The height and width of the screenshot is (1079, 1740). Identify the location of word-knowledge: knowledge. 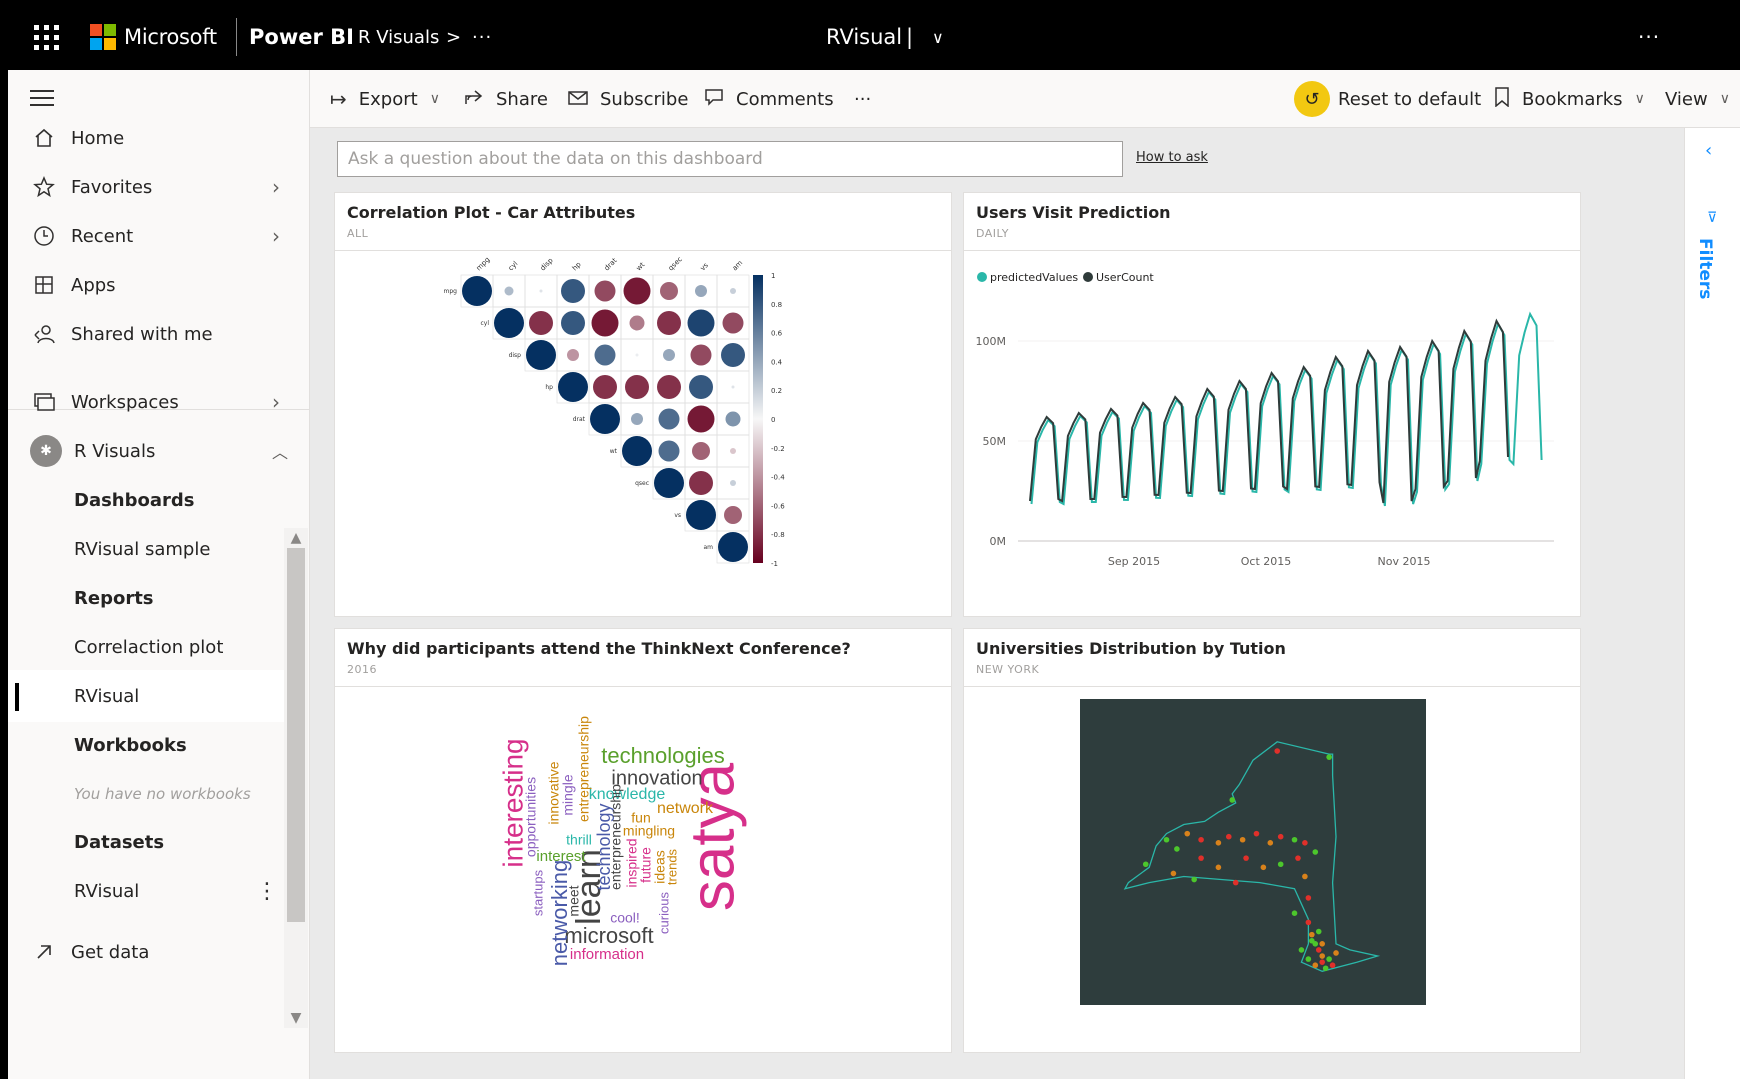
(627, 794).